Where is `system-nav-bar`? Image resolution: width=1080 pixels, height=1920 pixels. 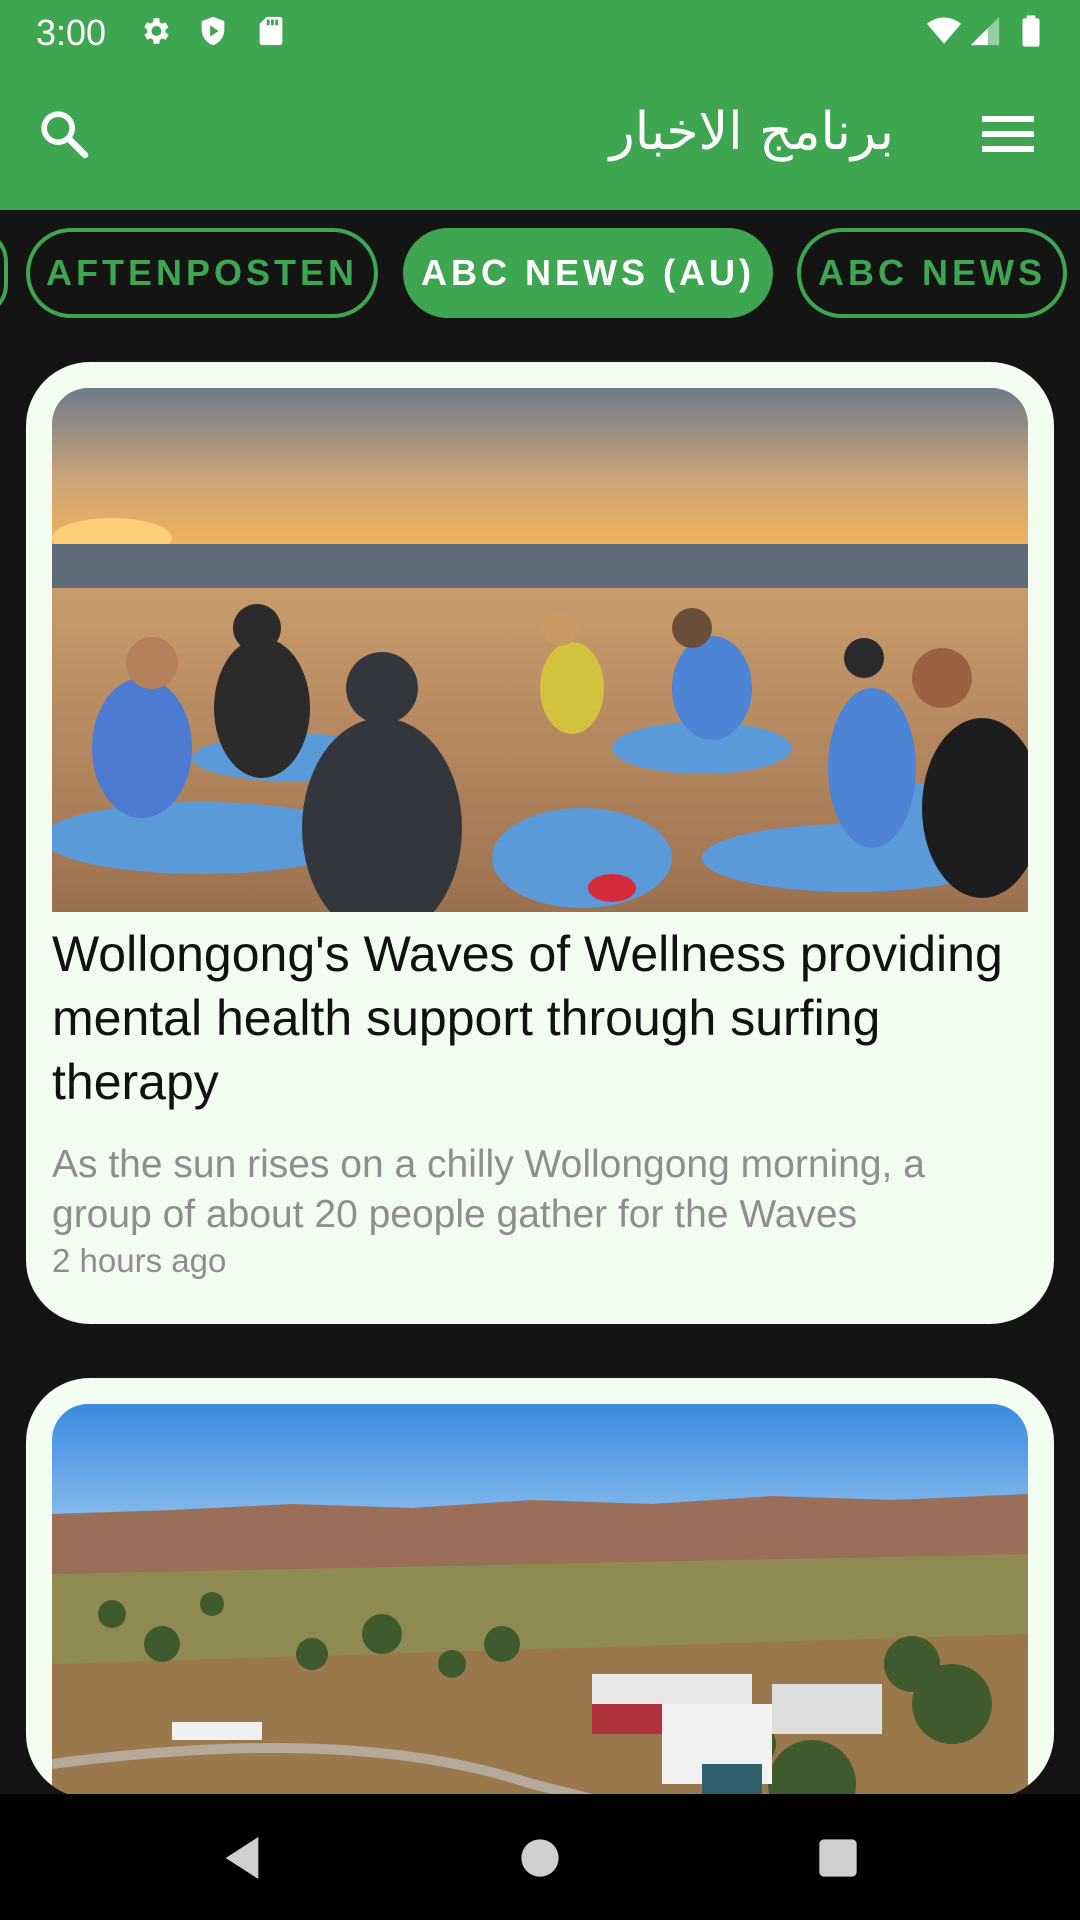
system-nav-bar is located at coordinates (540, 1857).